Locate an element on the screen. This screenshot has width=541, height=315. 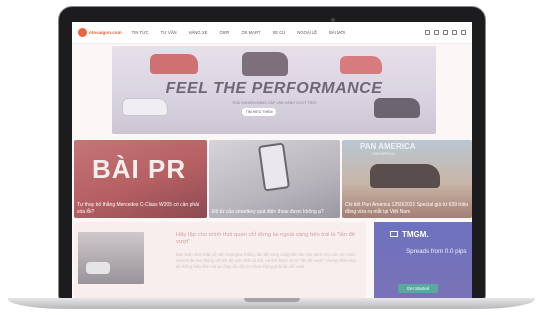
nav-item-tin-tuc: TIN TỨC is located at coordinates (140, 32).